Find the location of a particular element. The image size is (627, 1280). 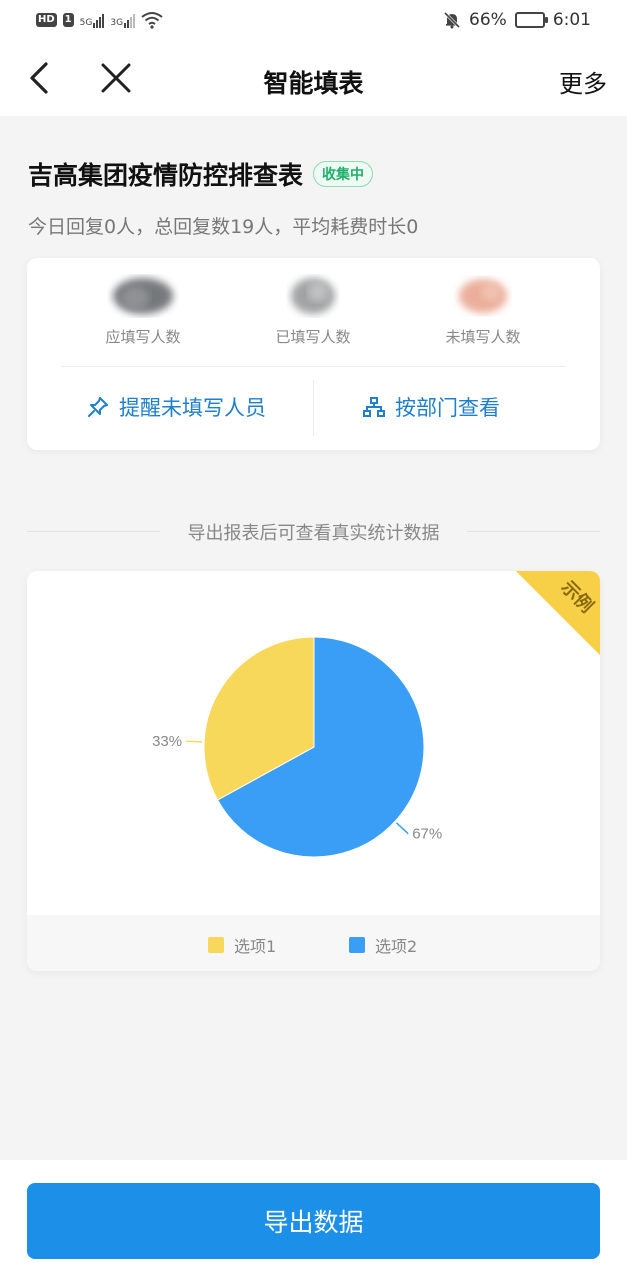

export-data-button: 导出数据 is located at coordinates (313, 1221).